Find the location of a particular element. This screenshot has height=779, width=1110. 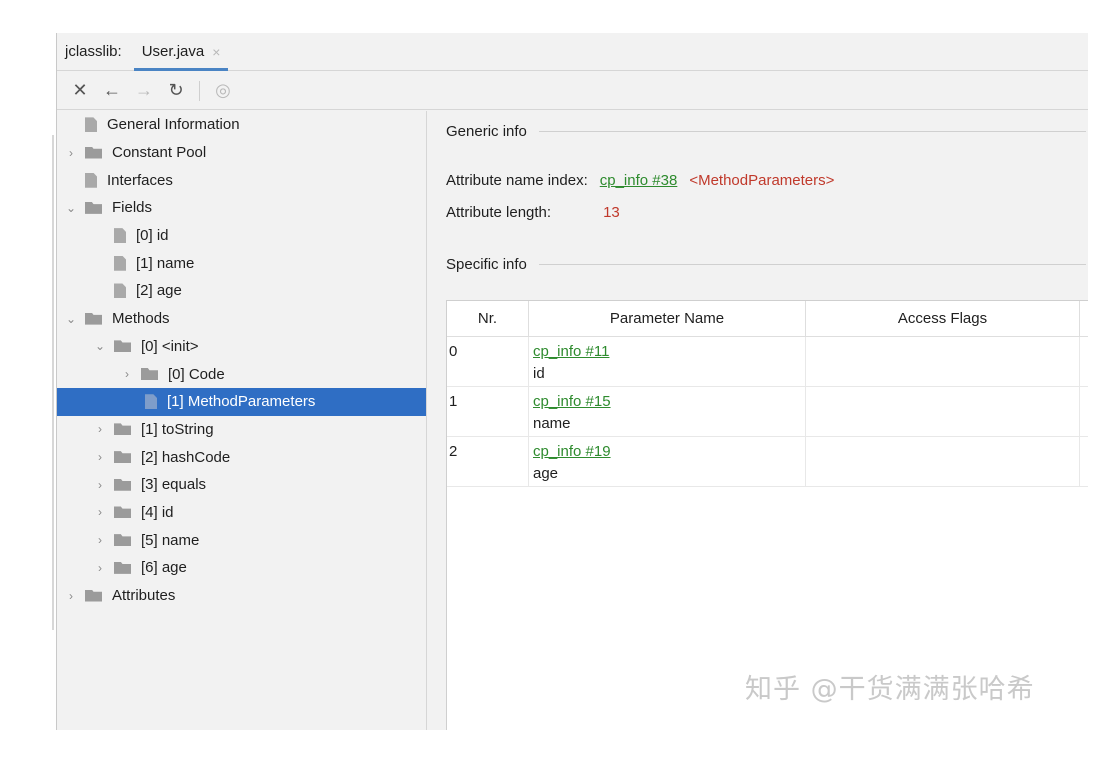

tab-user-java: User.java × is located at coordinates (181, 52).